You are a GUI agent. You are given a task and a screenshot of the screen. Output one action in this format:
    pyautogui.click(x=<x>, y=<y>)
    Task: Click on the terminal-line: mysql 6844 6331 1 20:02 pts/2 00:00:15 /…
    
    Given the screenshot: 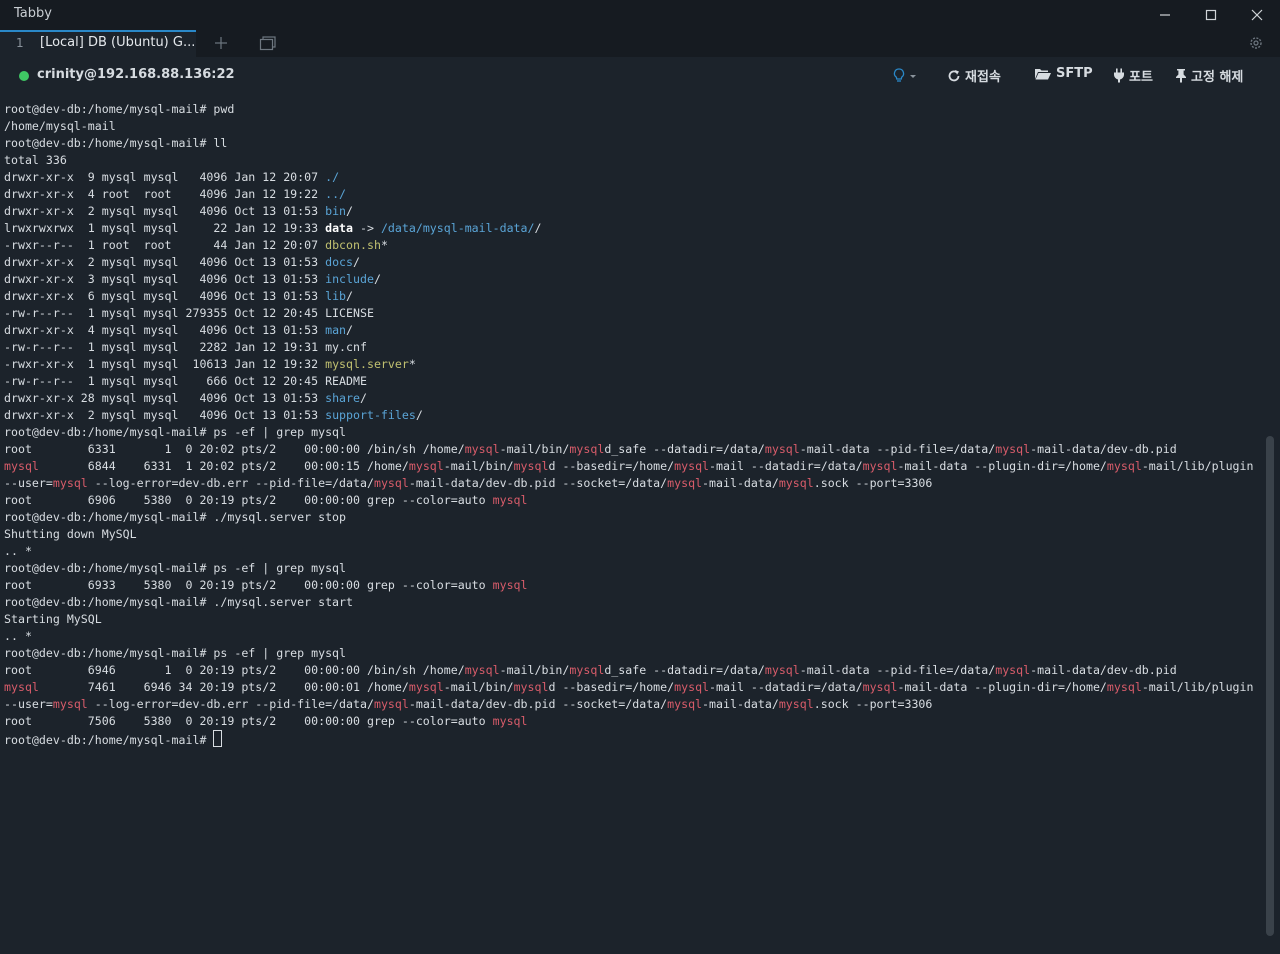 What is the action you would take?
    pyautogui.click(x=634, y=466)
    